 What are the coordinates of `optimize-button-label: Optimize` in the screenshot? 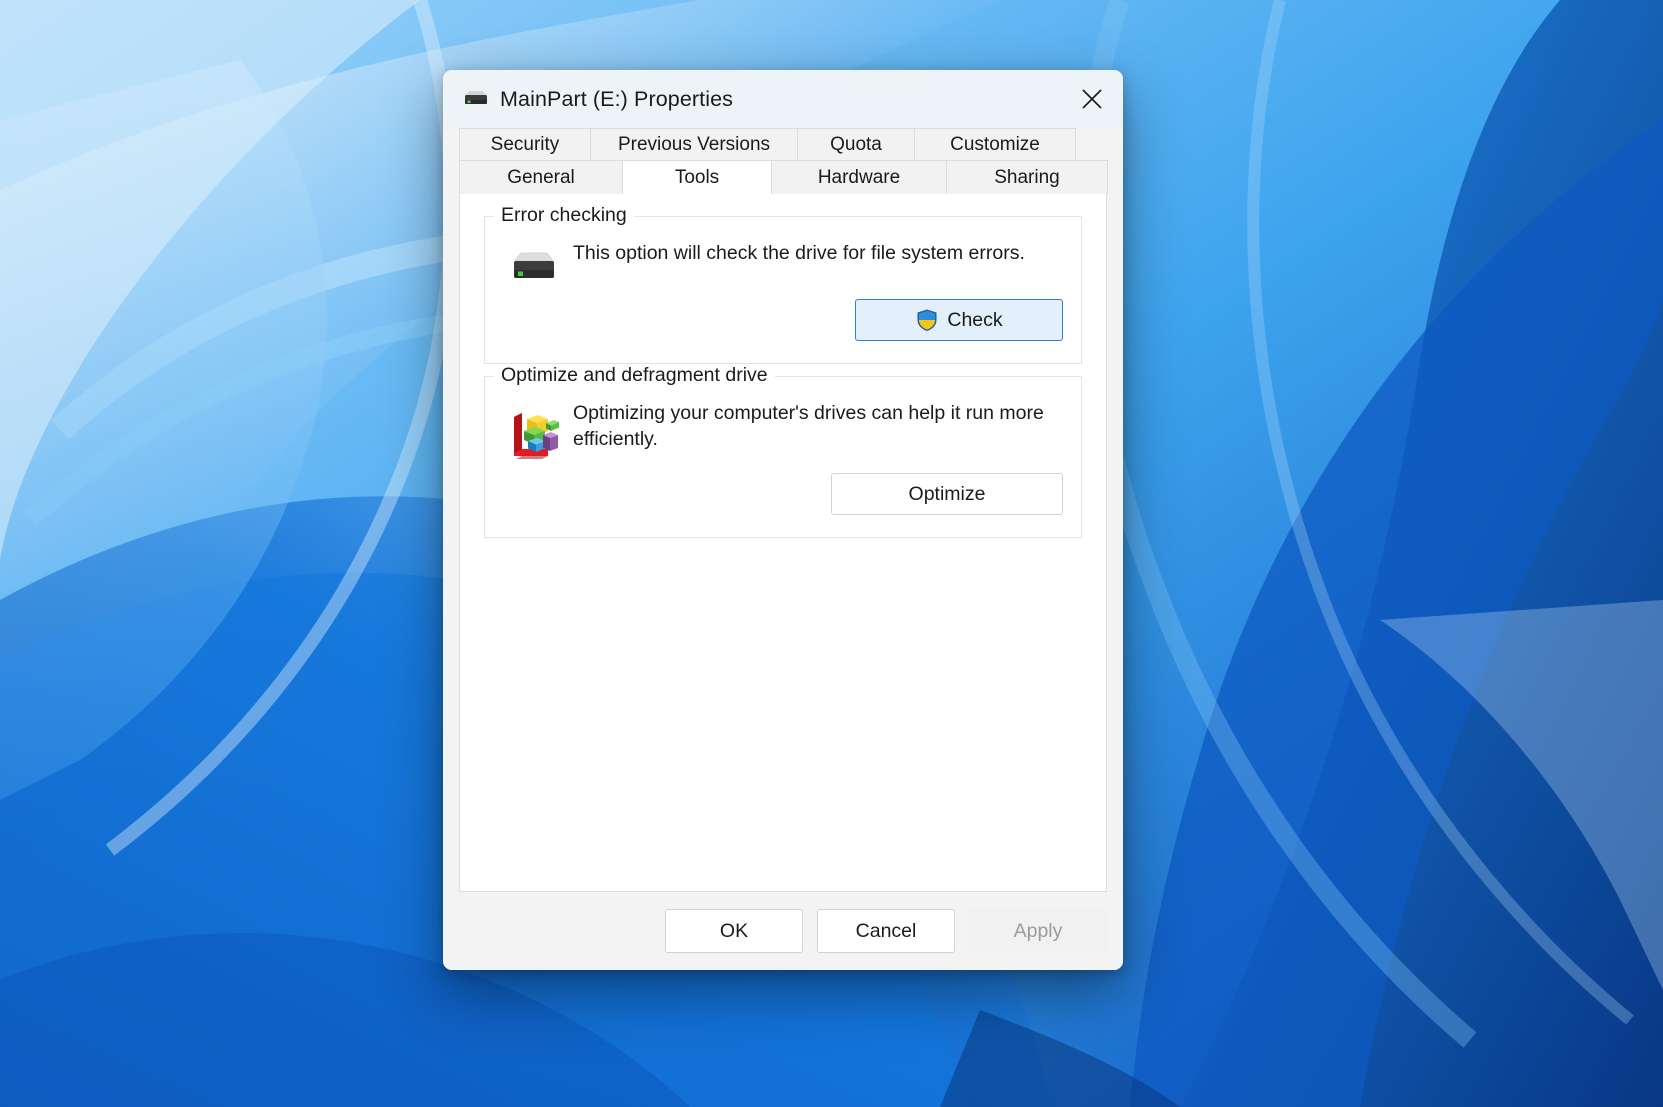 It's located at (947, 493).